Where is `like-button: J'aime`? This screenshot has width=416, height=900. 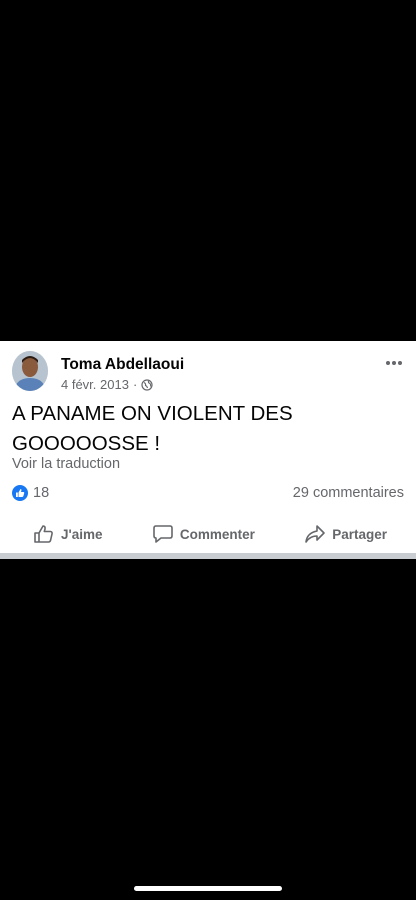
like-button: J'aime is located at coordinates (68, 534).